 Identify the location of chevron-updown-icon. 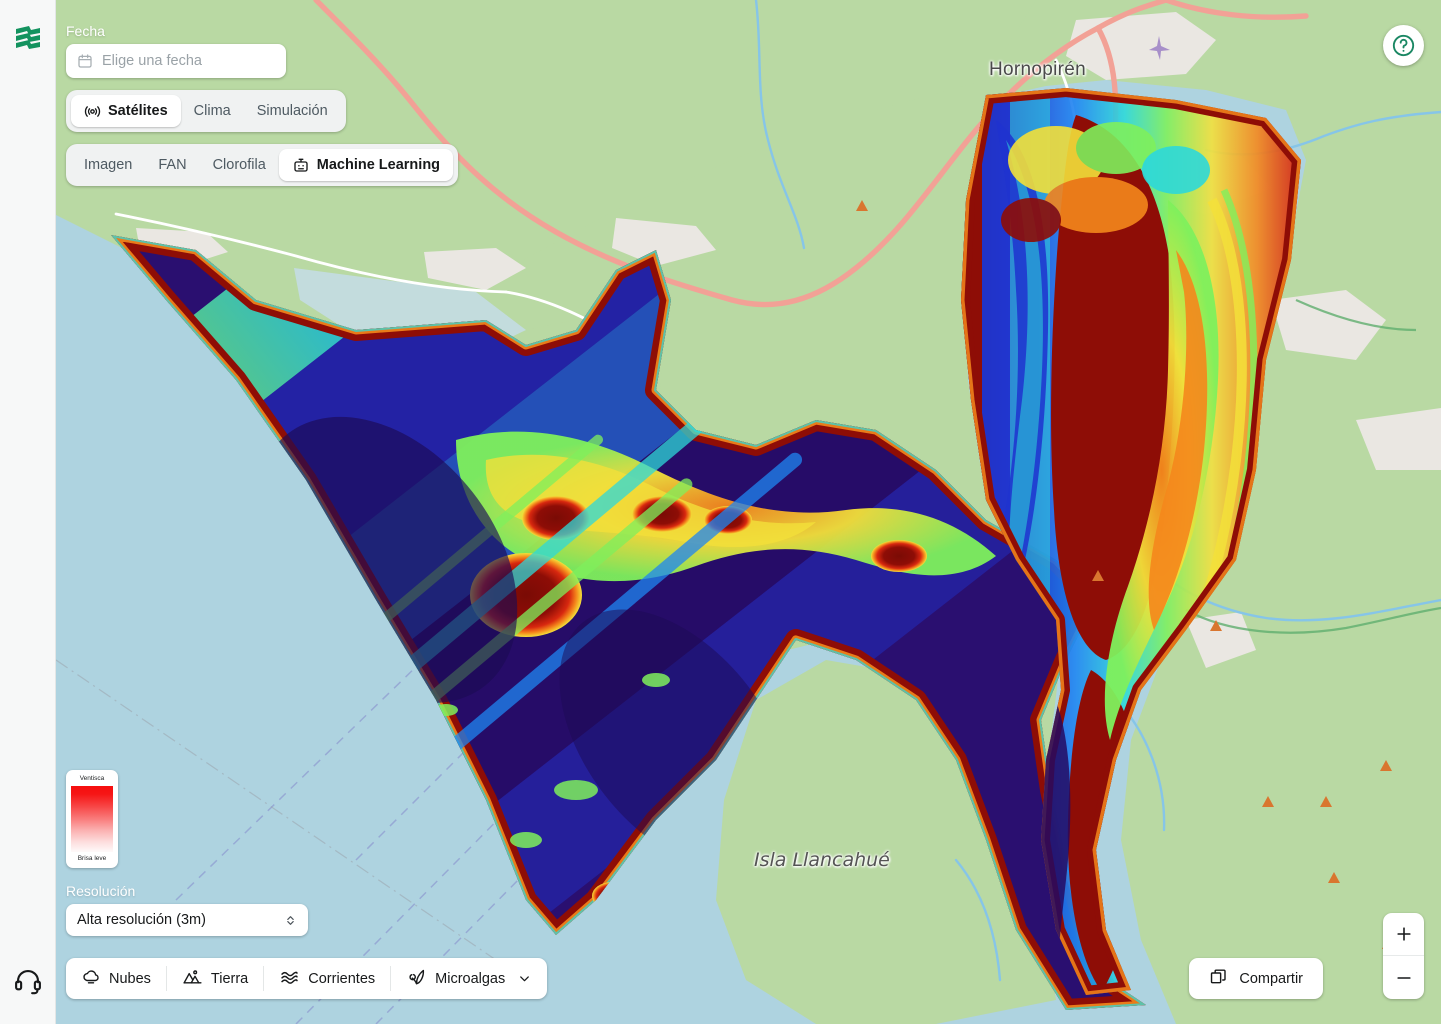
(290, 920).